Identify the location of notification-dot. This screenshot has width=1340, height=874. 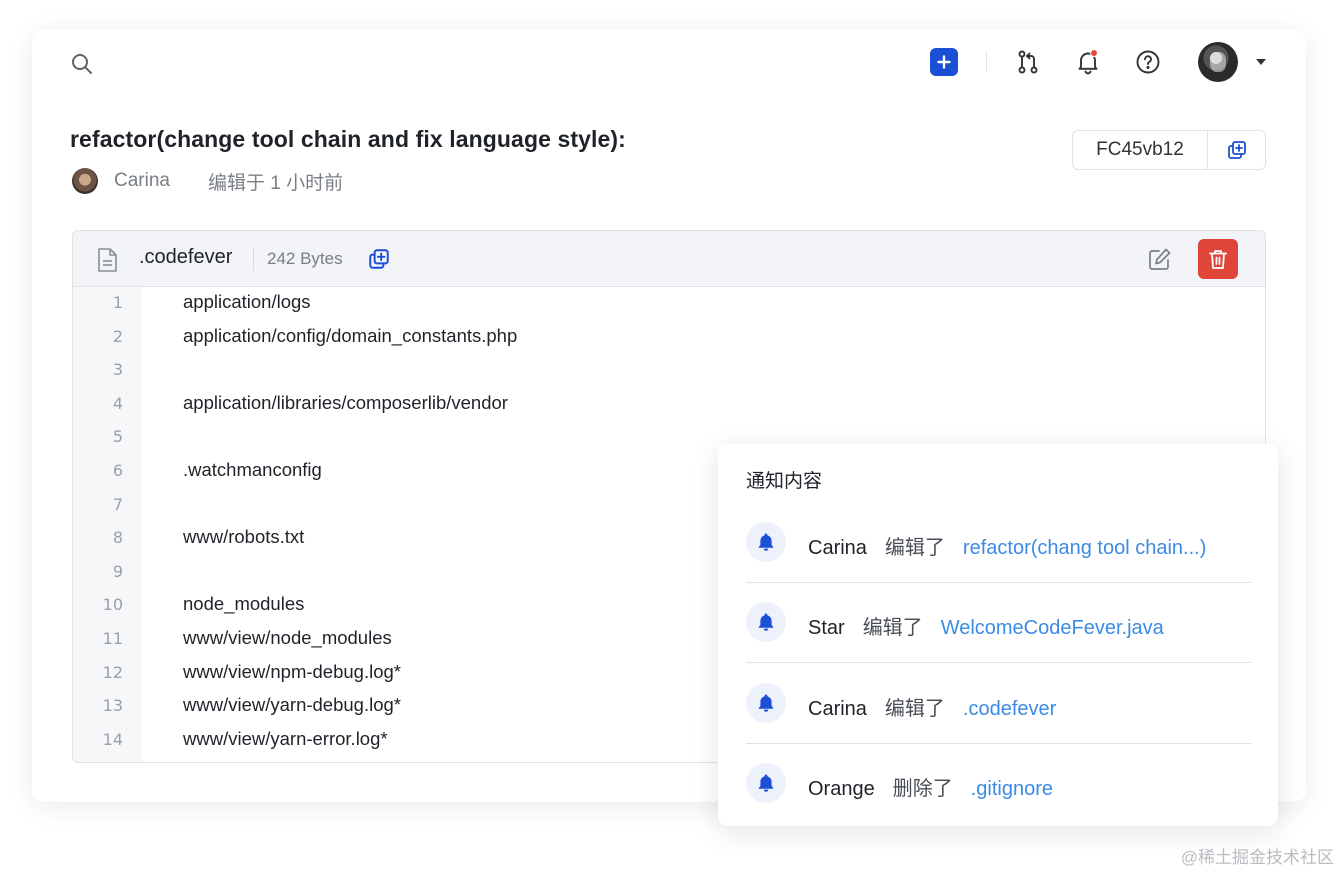
(1094, 53).